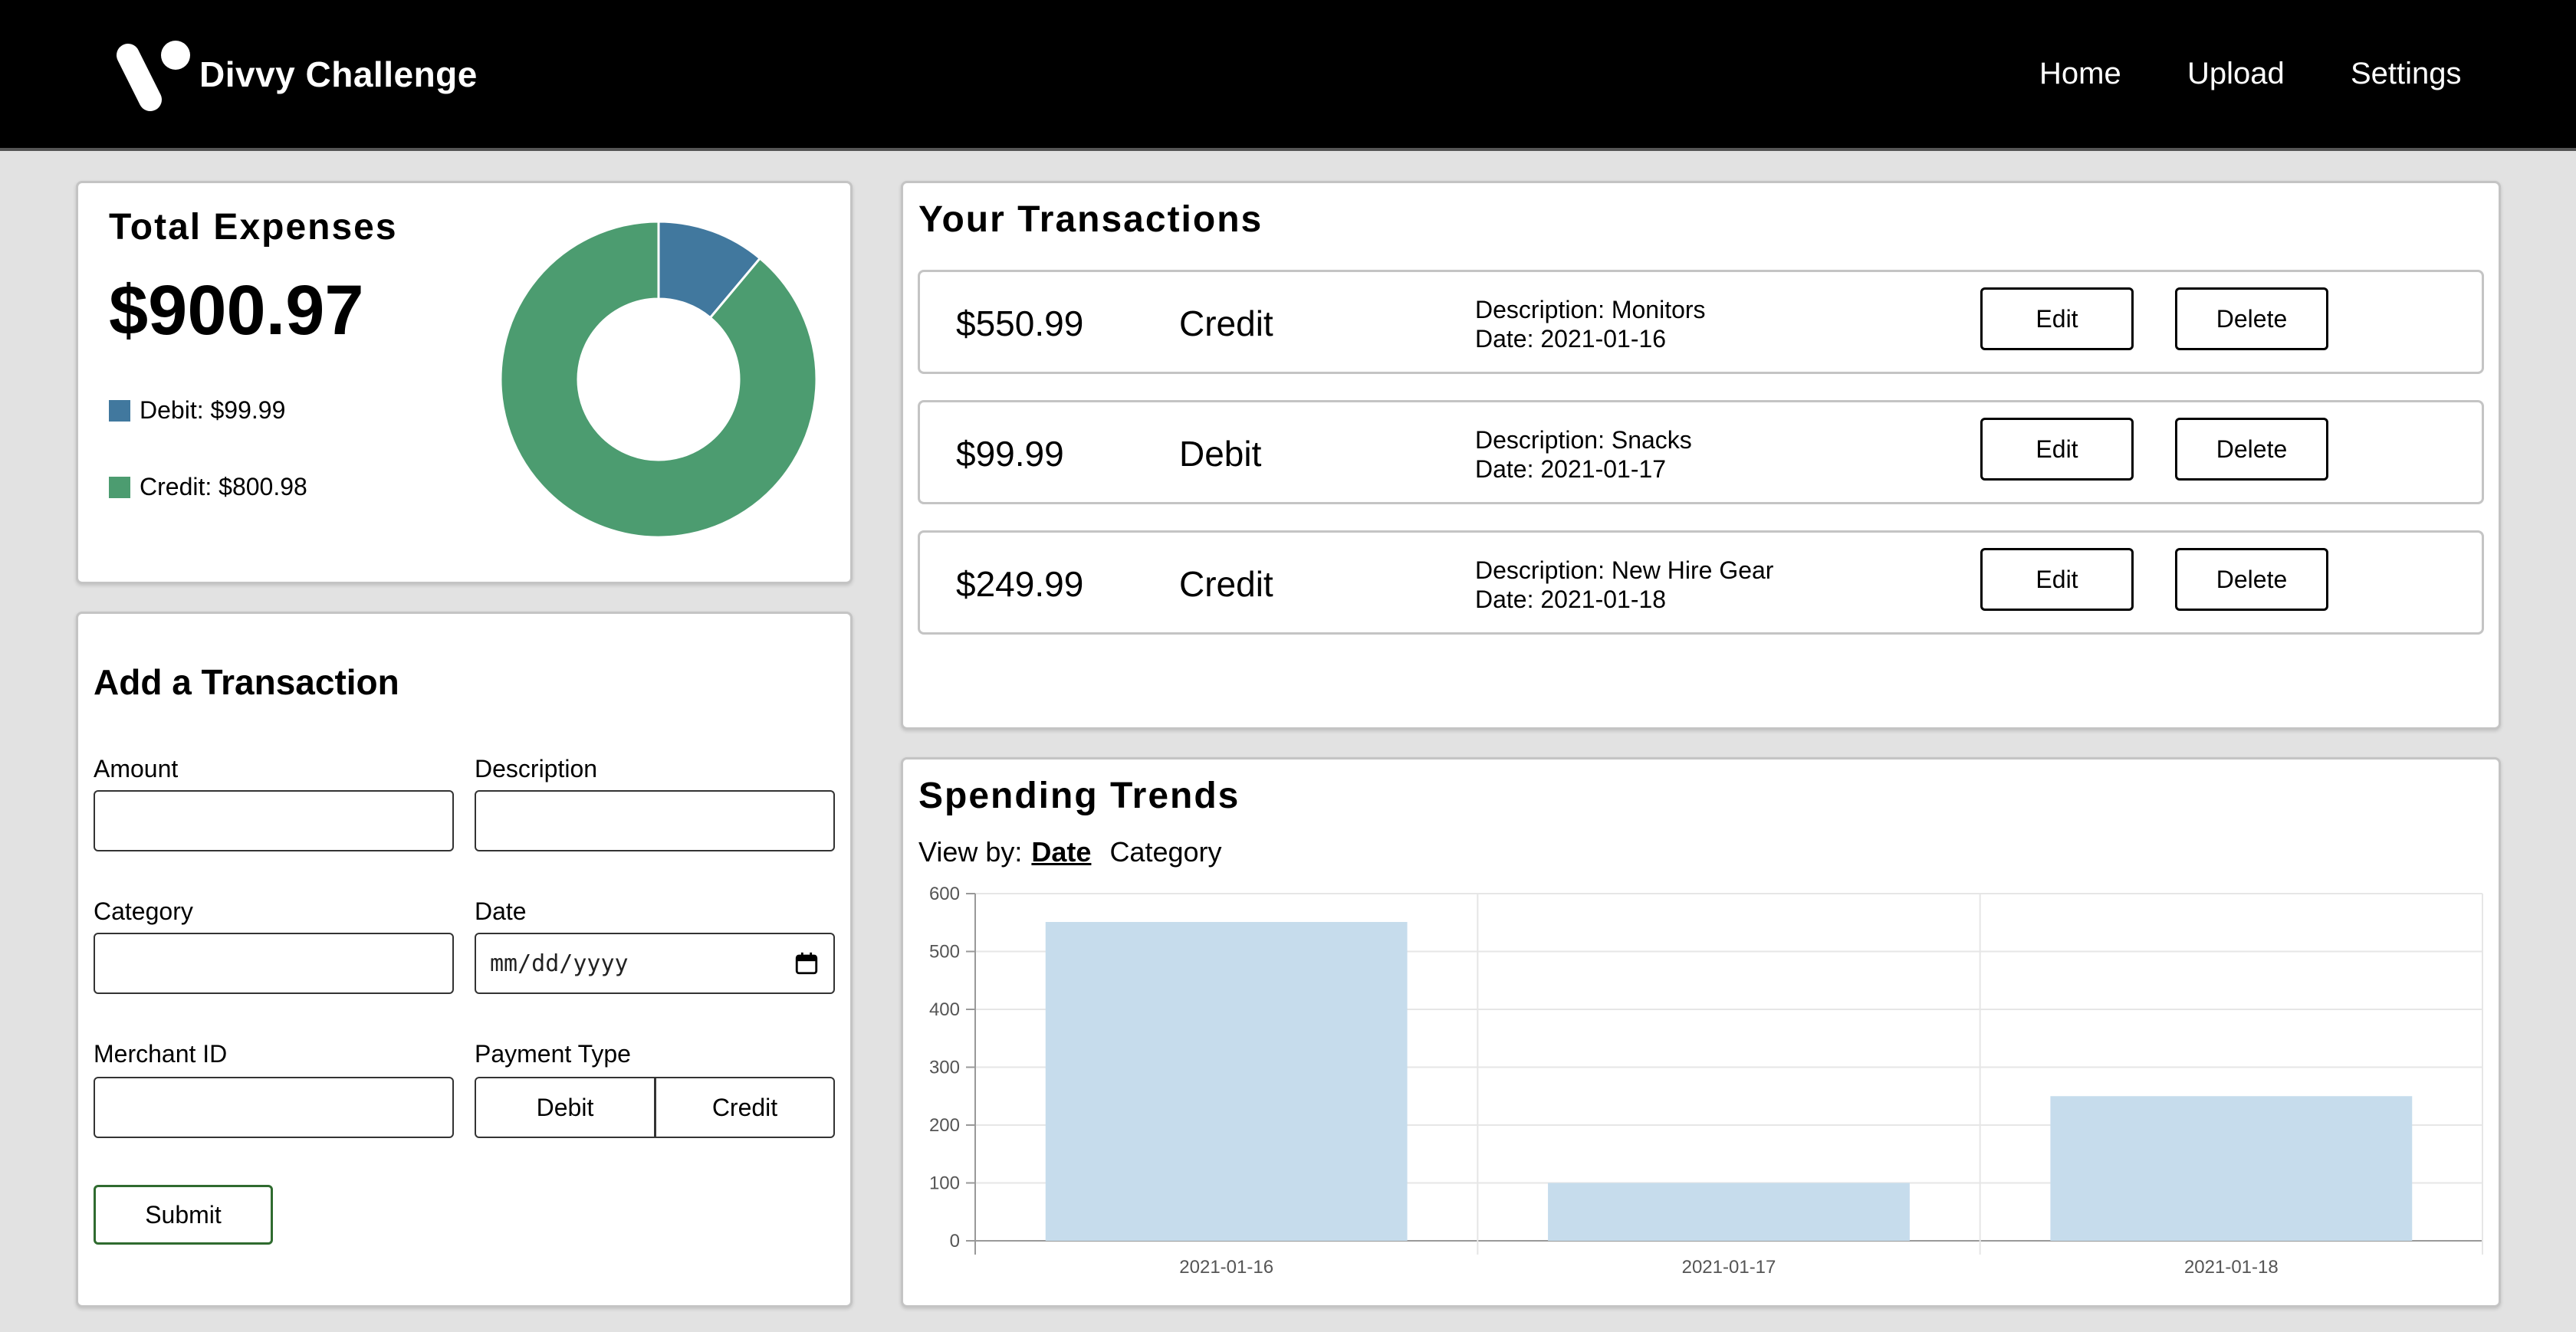 This screenshot has height=1332, width=2576. I want to click on transaction-description: Description: Snacks, so click(1583, 440).